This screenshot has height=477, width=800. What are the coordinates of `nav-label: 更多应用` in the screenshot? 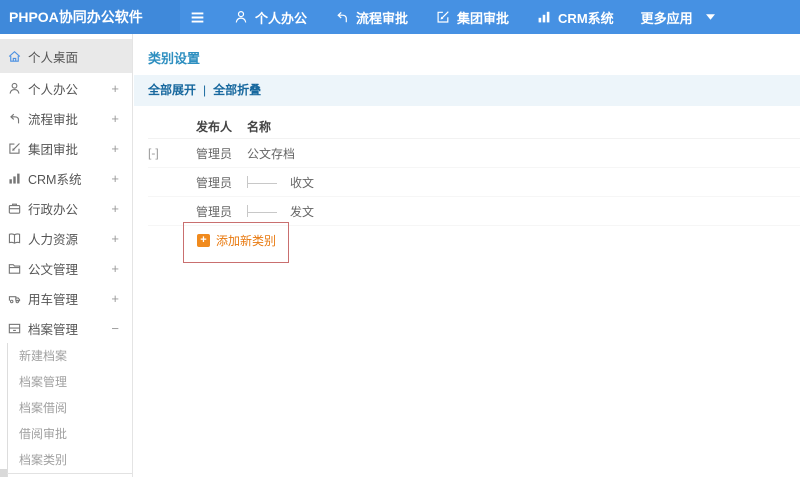 It's located at (666, 18).